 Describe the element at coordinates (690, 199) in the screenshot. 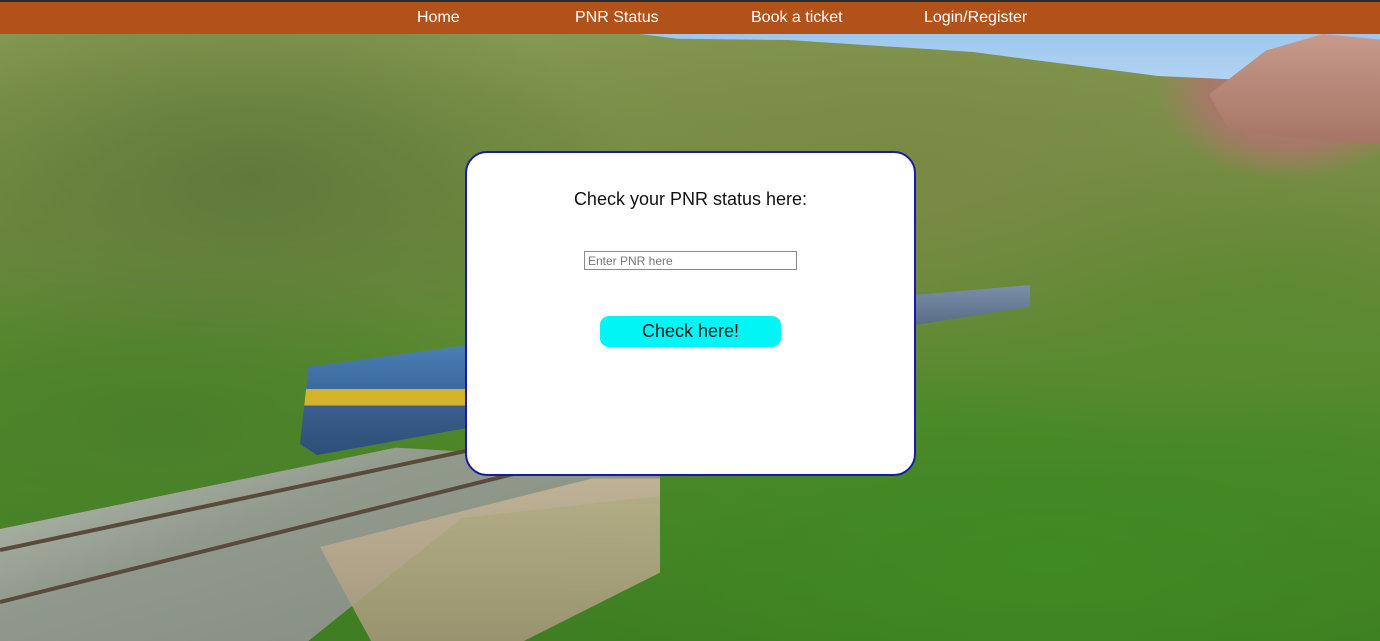

I see `pnr-card-title: Check your PNR status here:` at that location.